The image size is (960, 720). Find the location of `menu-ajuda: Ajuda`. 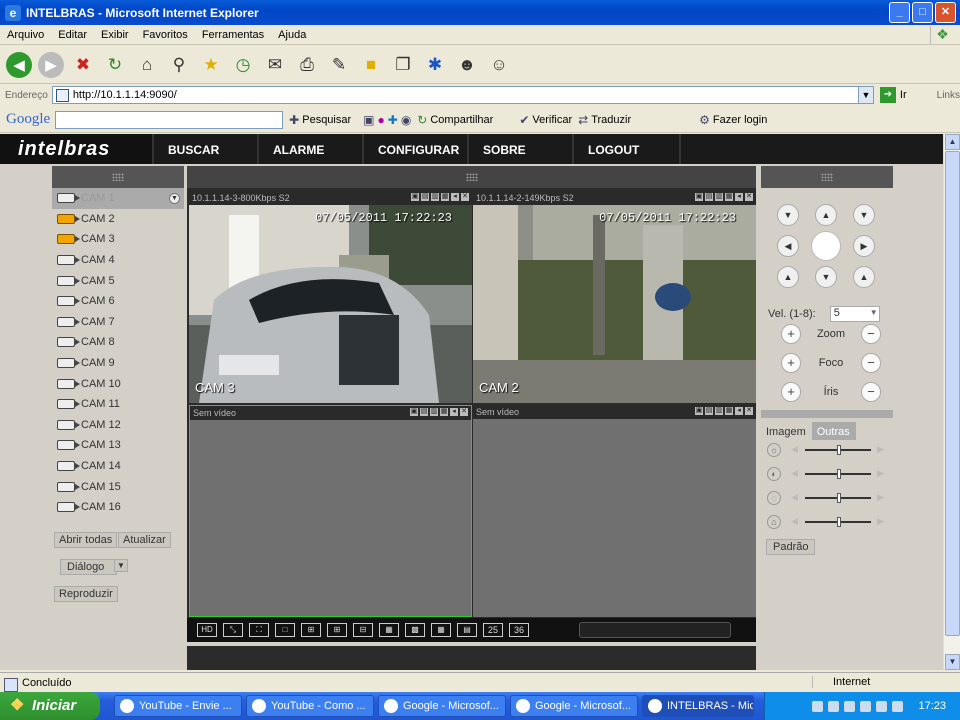

menu-ajuda: Ajuda is located at coordinates (292, 35).